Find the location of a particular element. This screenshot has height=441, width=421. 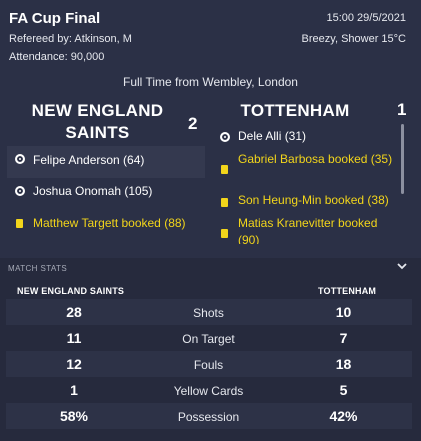

stat-row: 12 Fouls 18 is located at coordinates (209, 364).